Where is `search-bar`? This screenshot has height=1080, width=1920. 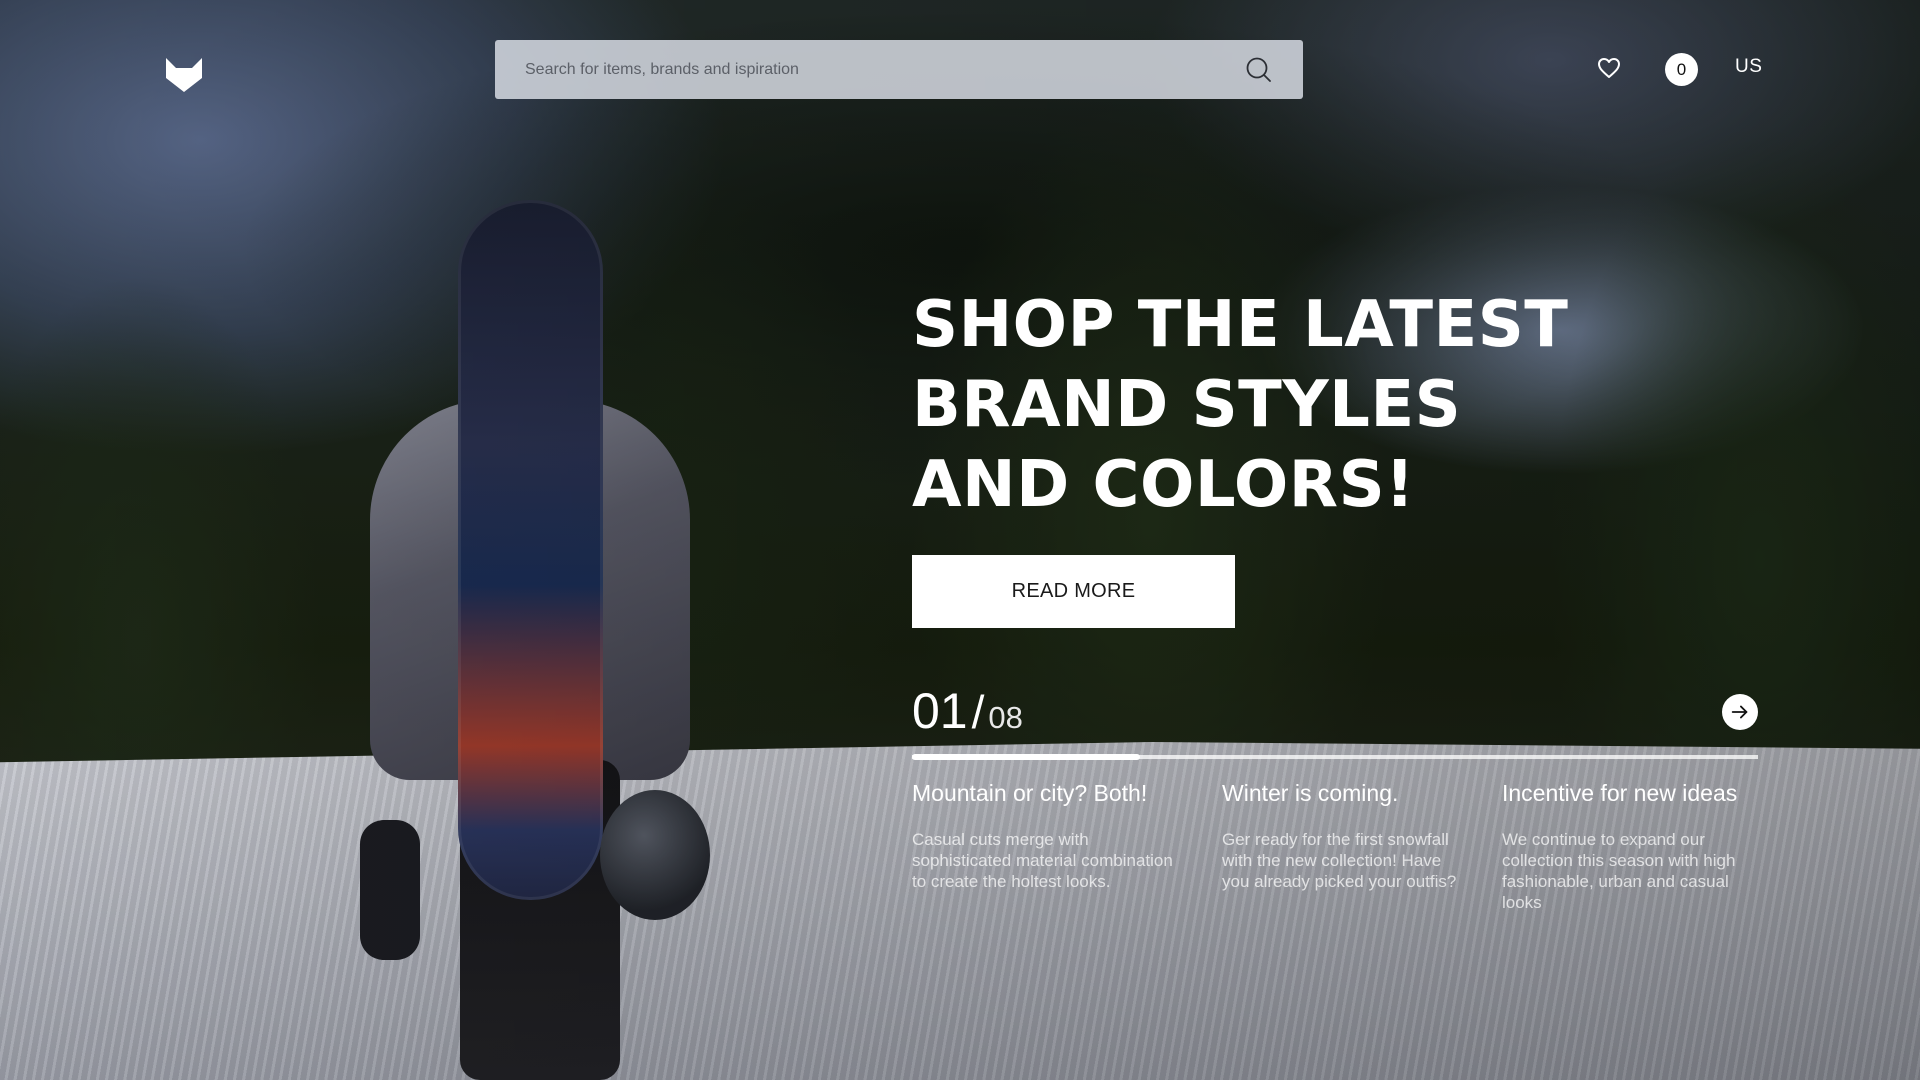 search-bar is located at coordinates (899, 69).